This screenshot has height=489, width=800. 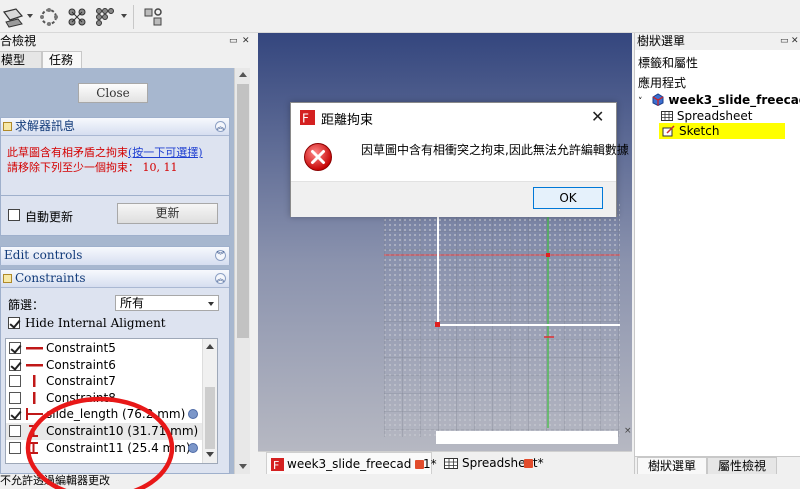 I want to click on task-panel-scrollbar, so click(x=242, y=271).